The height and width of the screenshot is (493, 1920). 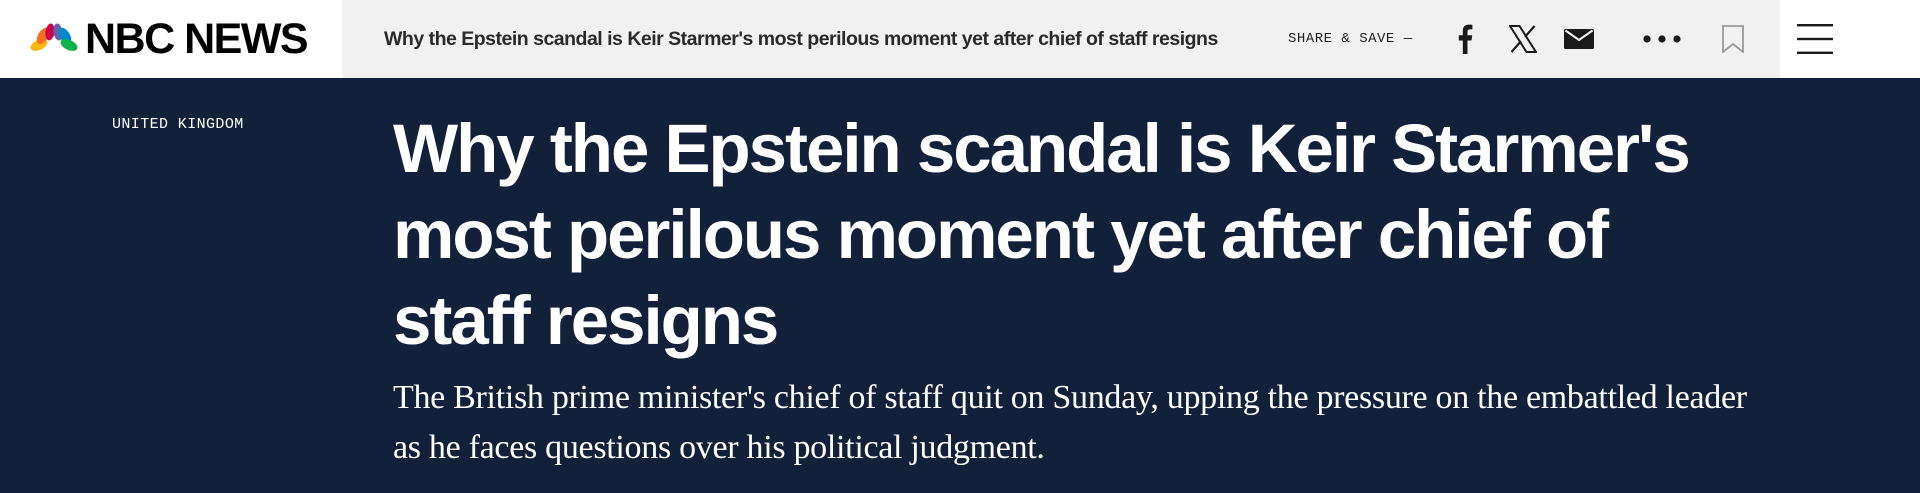 I want to click on menu-button, so click(x=1815, y=39).